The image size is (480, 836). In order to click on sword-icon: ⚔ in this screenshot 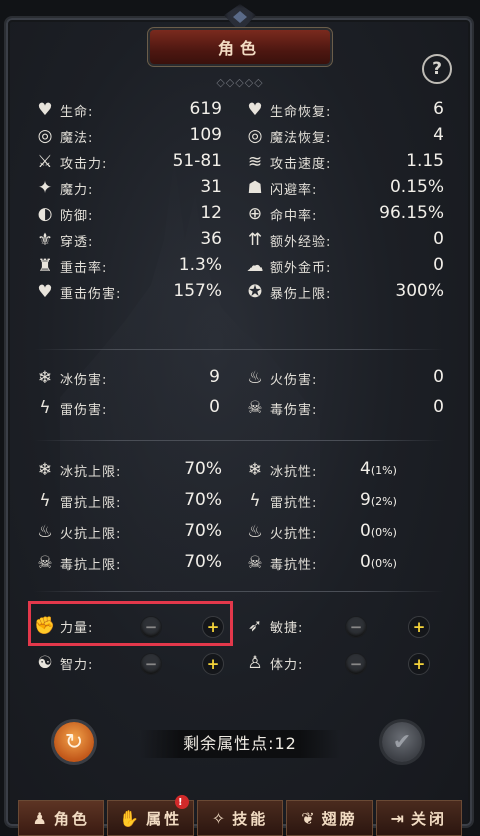, I will do `click(45, 162)`.